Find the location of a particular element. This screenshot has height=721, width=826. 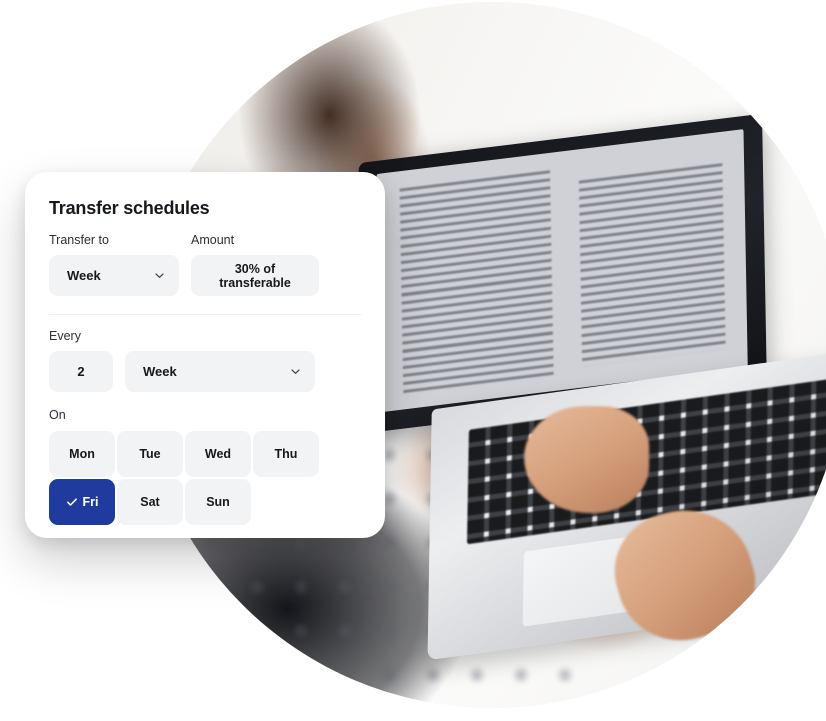

day-button-label: Thu is located at coordinates (286, 454).